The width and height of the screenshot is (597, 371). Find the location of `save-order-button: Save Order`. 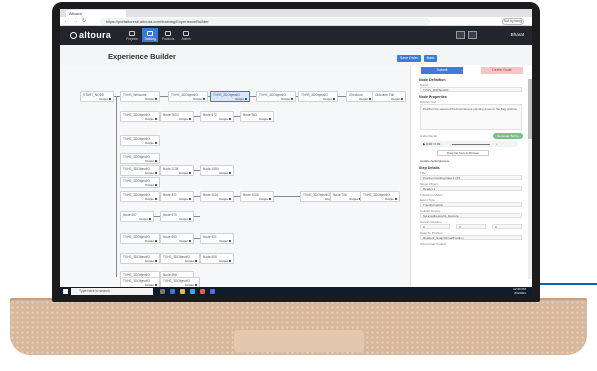

save-order-button: Save Order is located at coordinates (409, 58).